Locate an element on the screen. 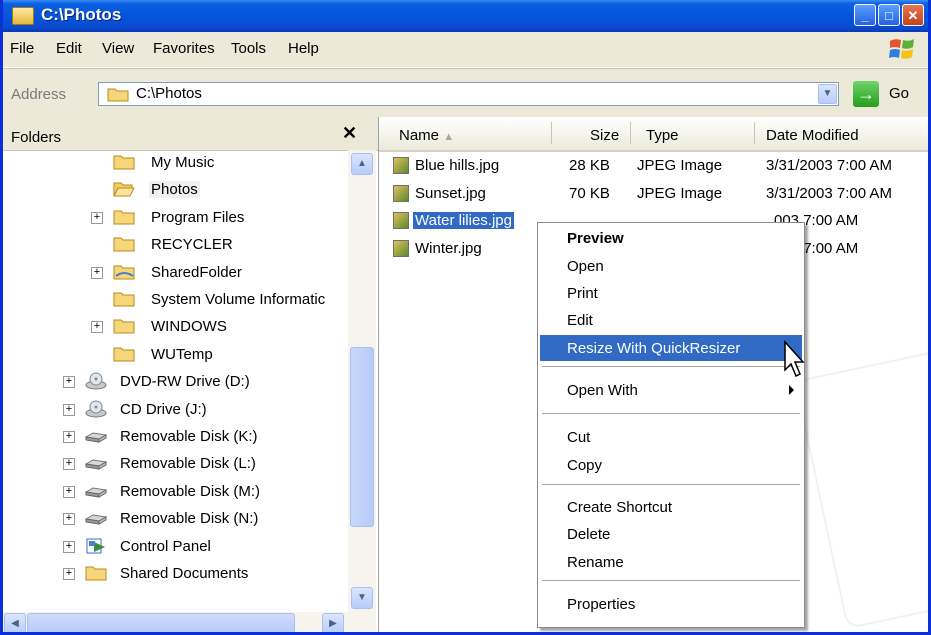 Image resolution: width=931 pixels, height=635 pixels. tree-item: + DVD-RW Drive (D:) is located at coordinates (175, 383).